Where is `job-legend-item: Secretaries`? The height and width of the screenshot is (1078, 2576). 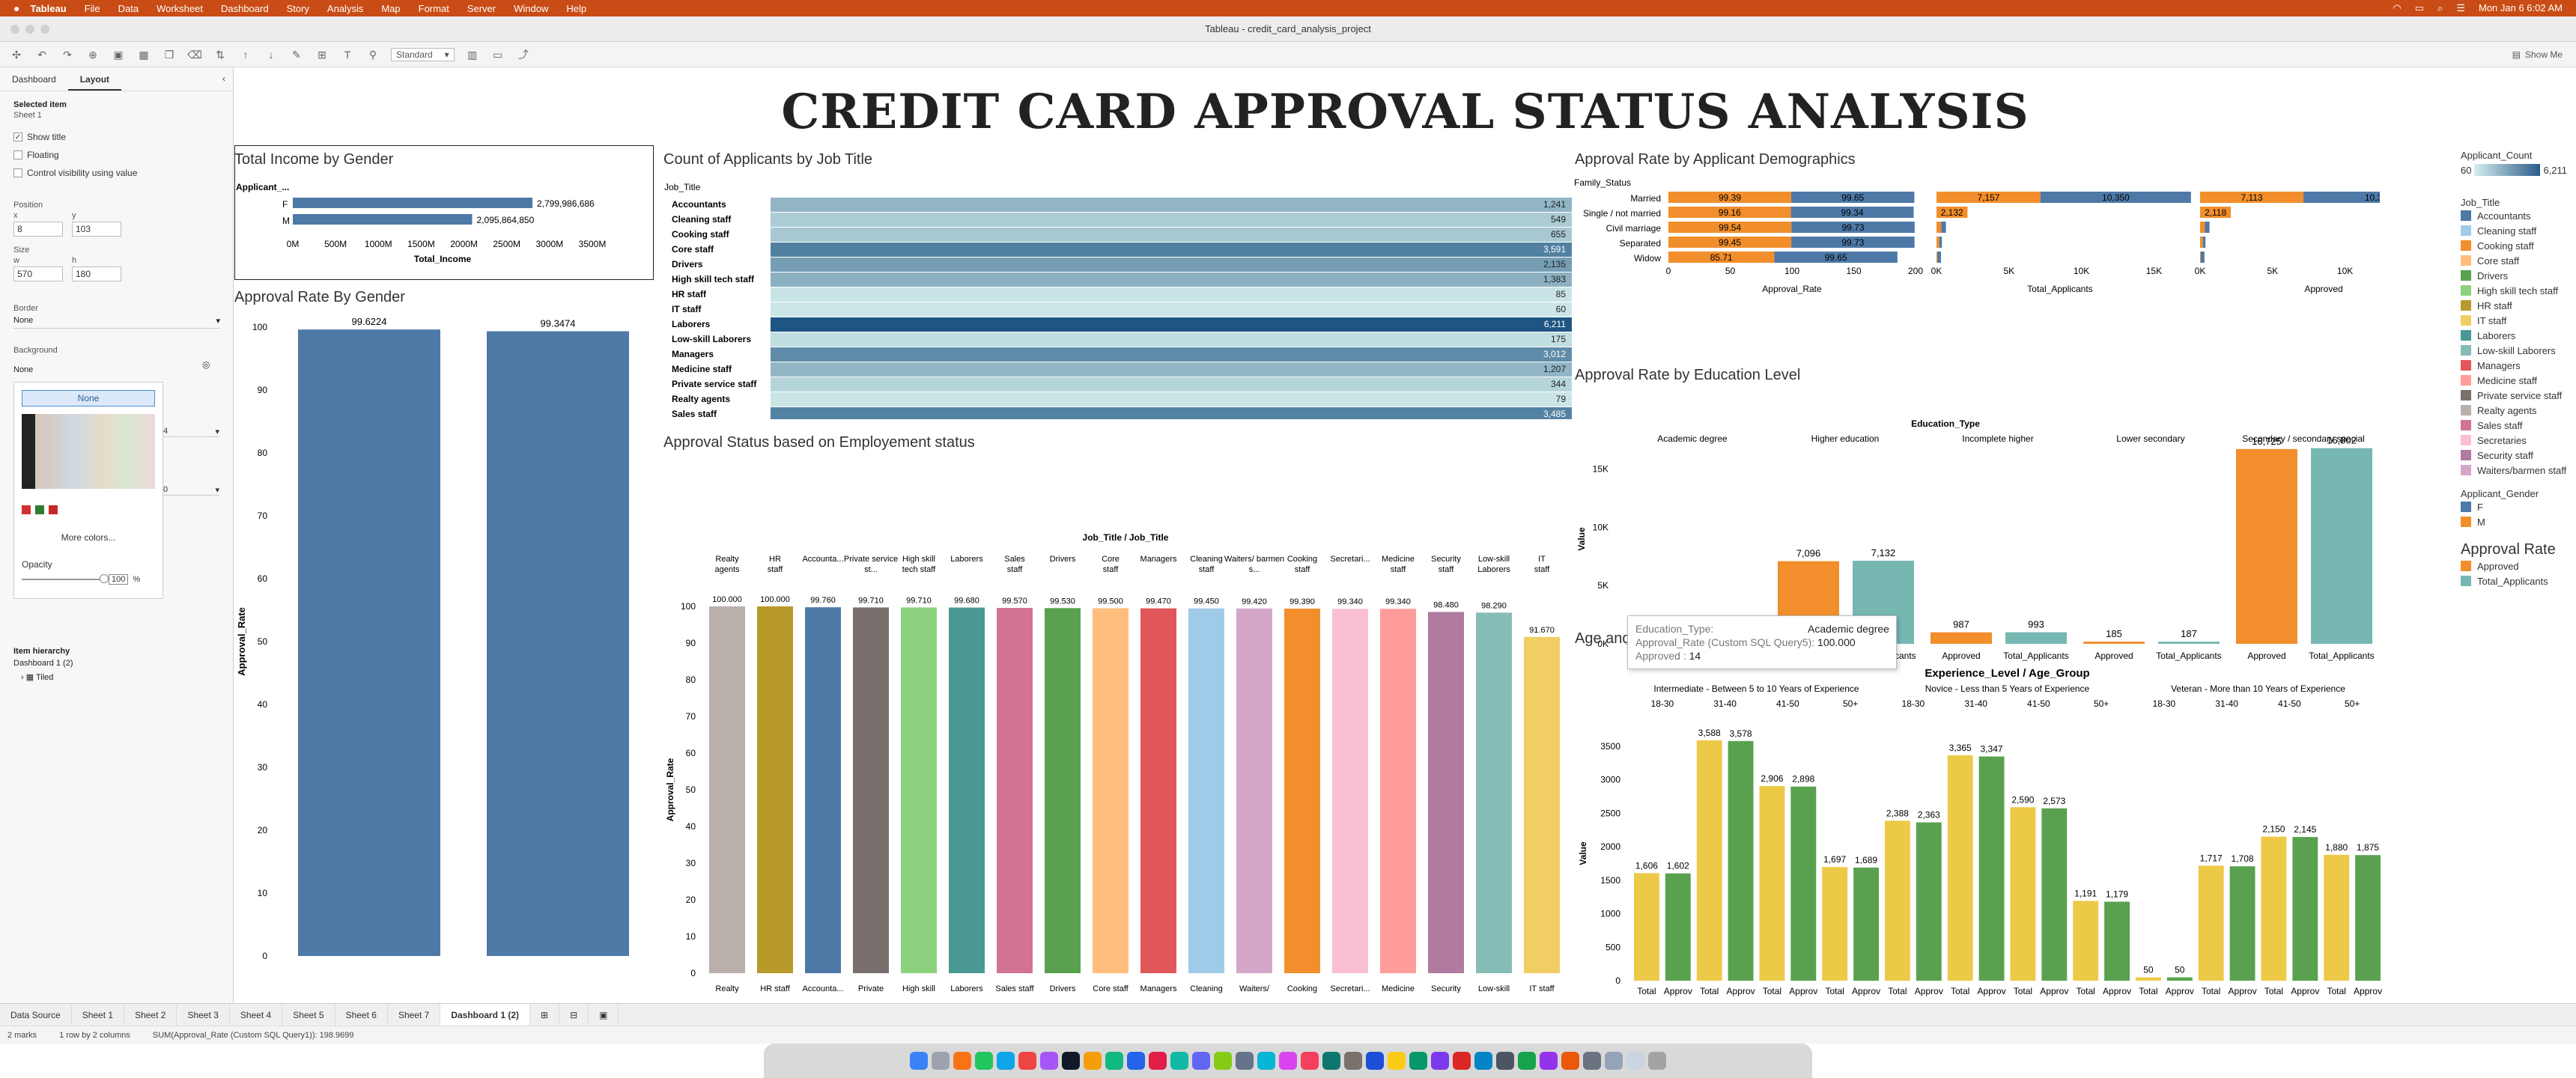
job-legend-item: Secretaries is located at coordinates (2515, 440).